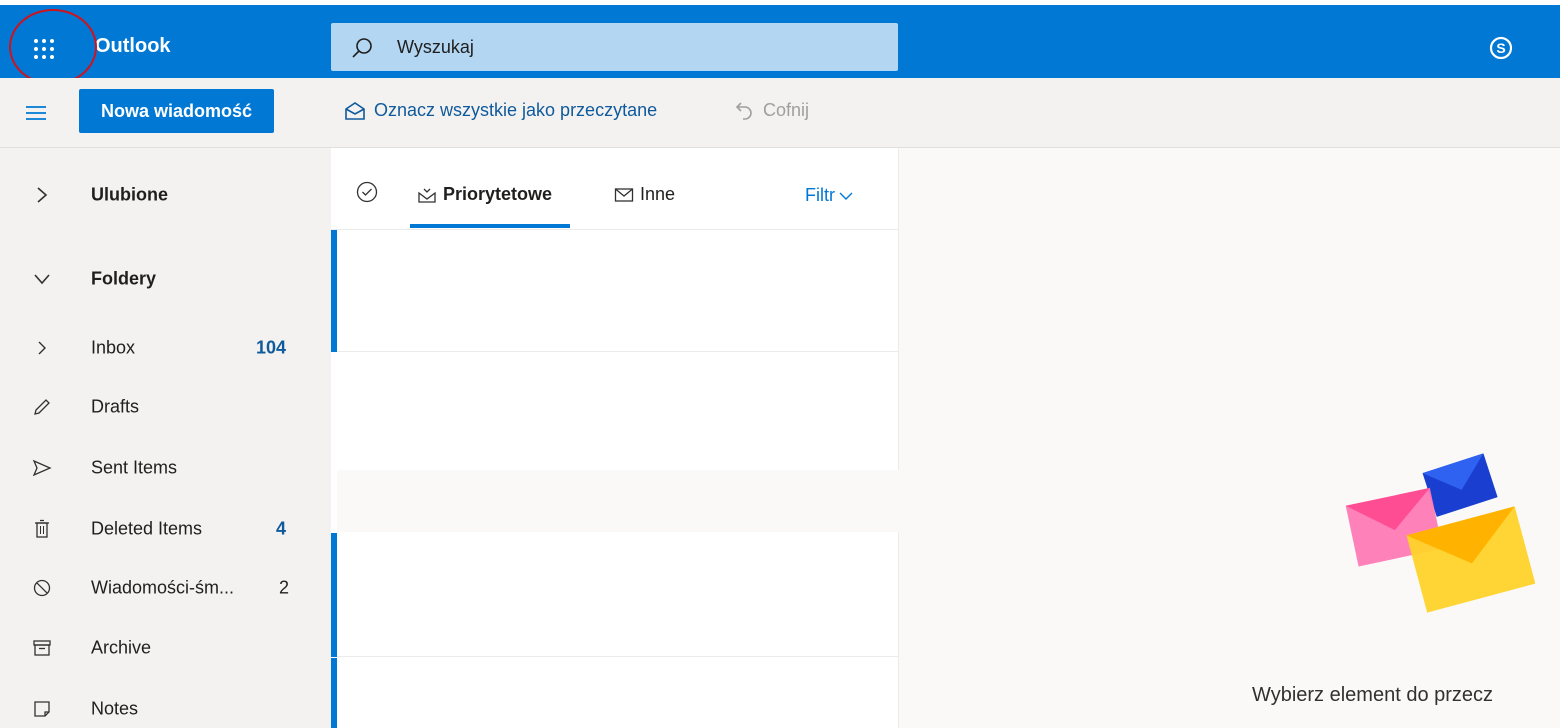  I want to click on sidebar-item-sent: Sent Items, so click(165, 468).